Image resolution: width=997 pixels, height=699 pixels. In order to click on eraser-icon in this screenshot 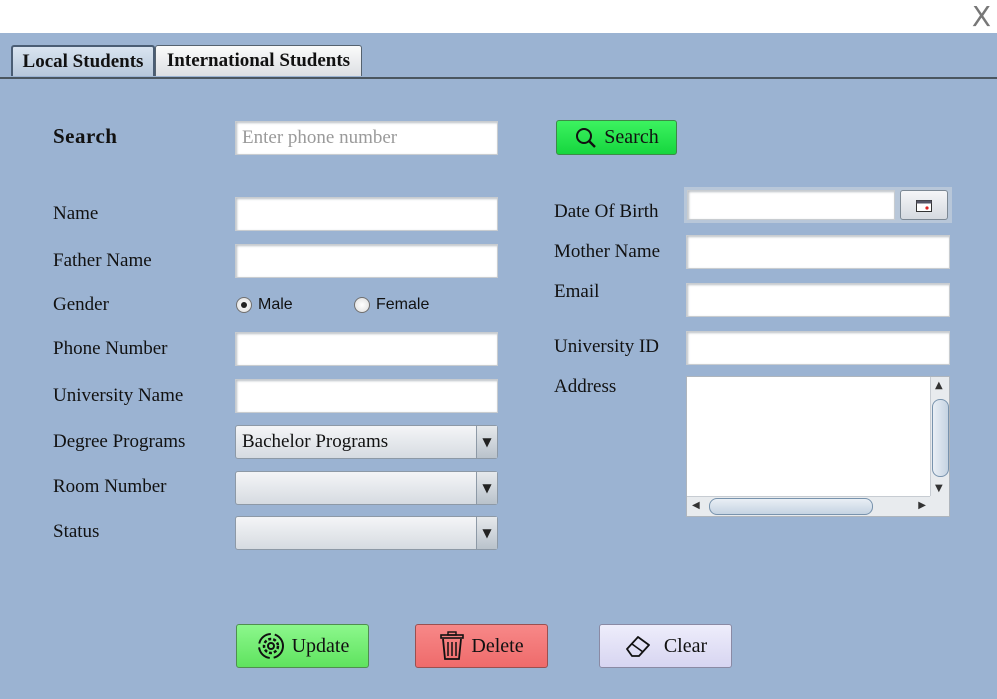, I will do `click(638, 646)`.